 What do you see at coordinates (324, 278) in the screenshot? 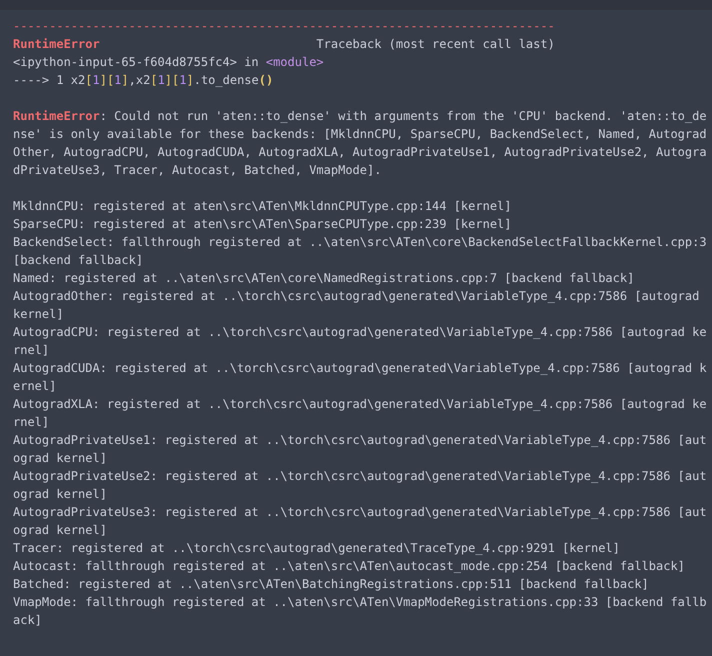
I see `registration-line: Named: registered at ..\aten\src\ATen\core\NamedRegistrations.cpp:7 [backend fallback]` at bounding box center [324, 278].